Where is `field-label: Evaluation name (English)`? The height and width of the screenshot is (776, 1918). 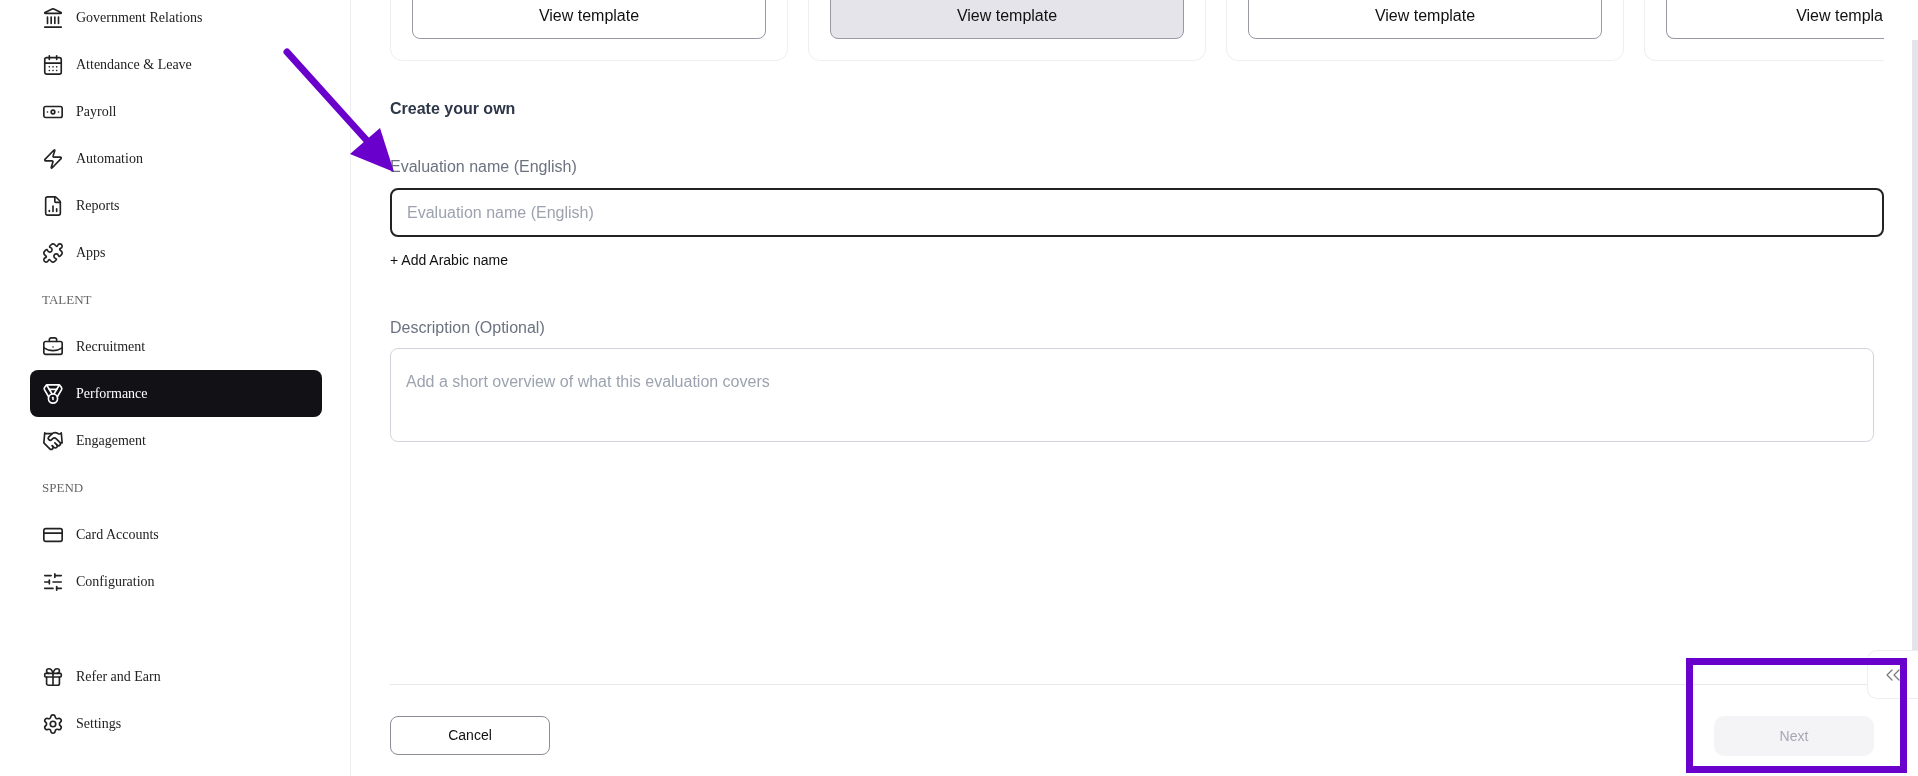
field-label: Evaluation name (English) is located at coordinates (484, 167).